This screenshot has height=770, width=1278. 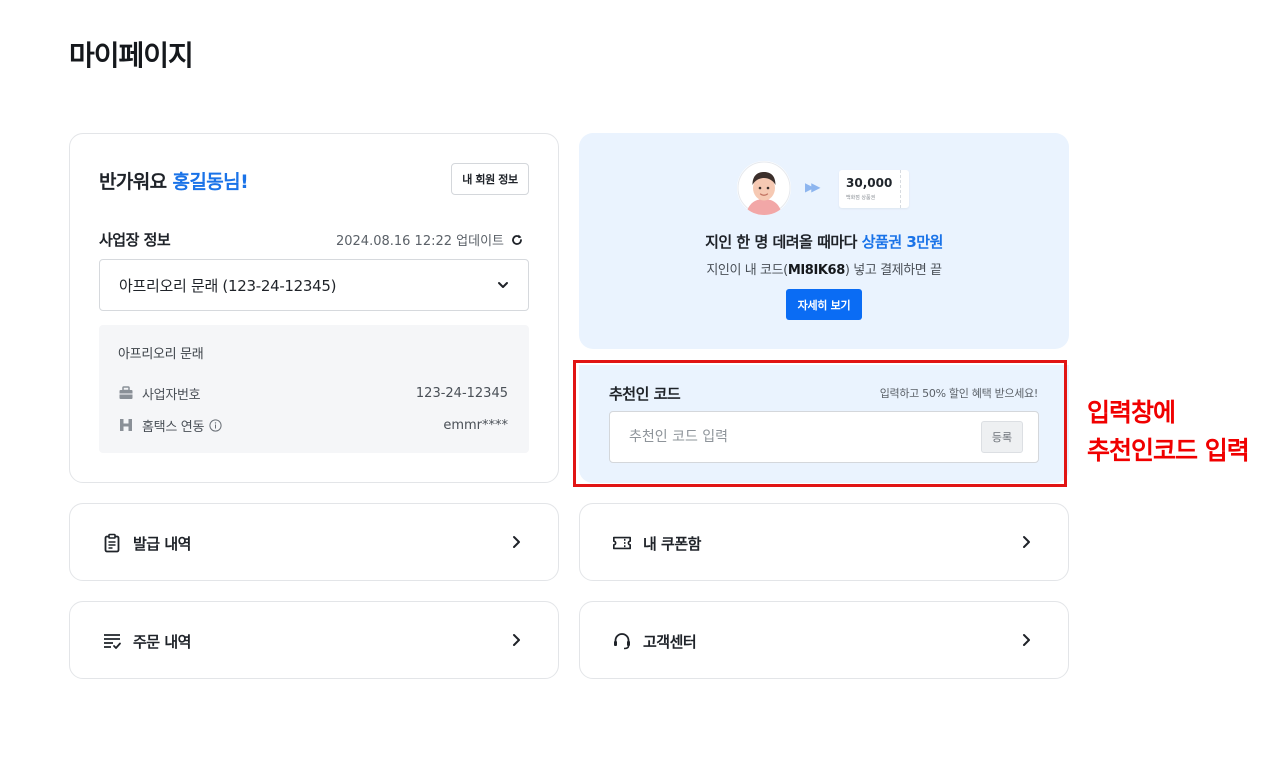 What do you see at coordinates (824, 542) in the screenshot?
I see `coupon-box-card: 내 쿠폰함` at bounding box center [824, 542].